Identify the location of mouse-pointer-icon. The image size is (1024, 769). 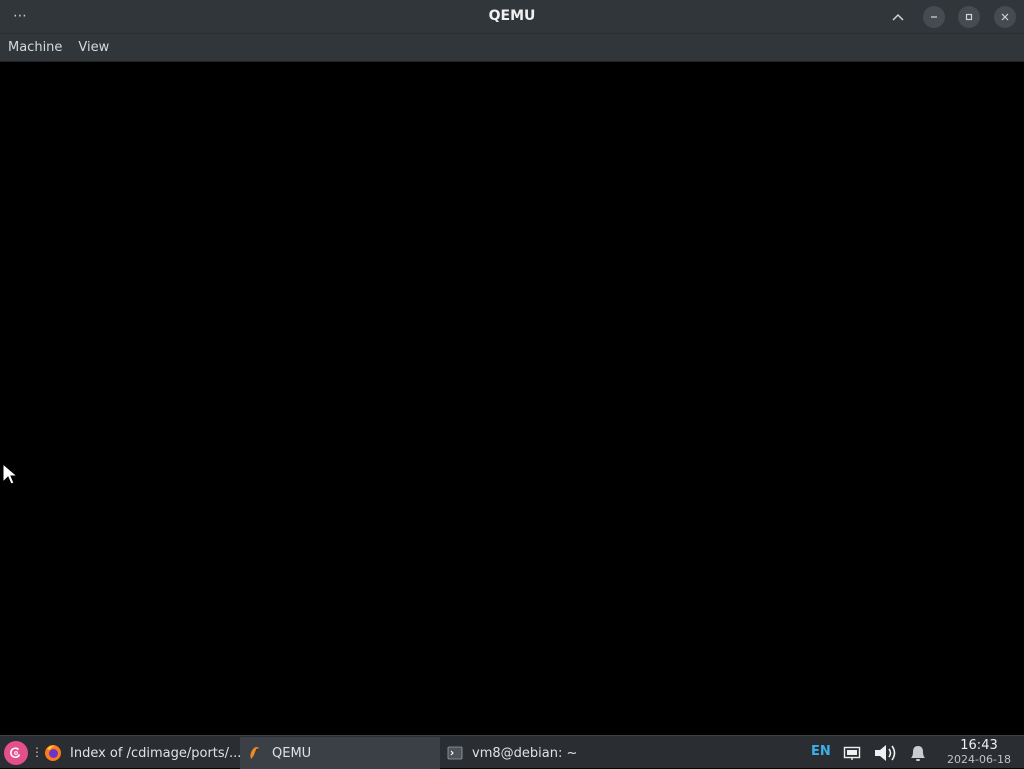
(10, 475).